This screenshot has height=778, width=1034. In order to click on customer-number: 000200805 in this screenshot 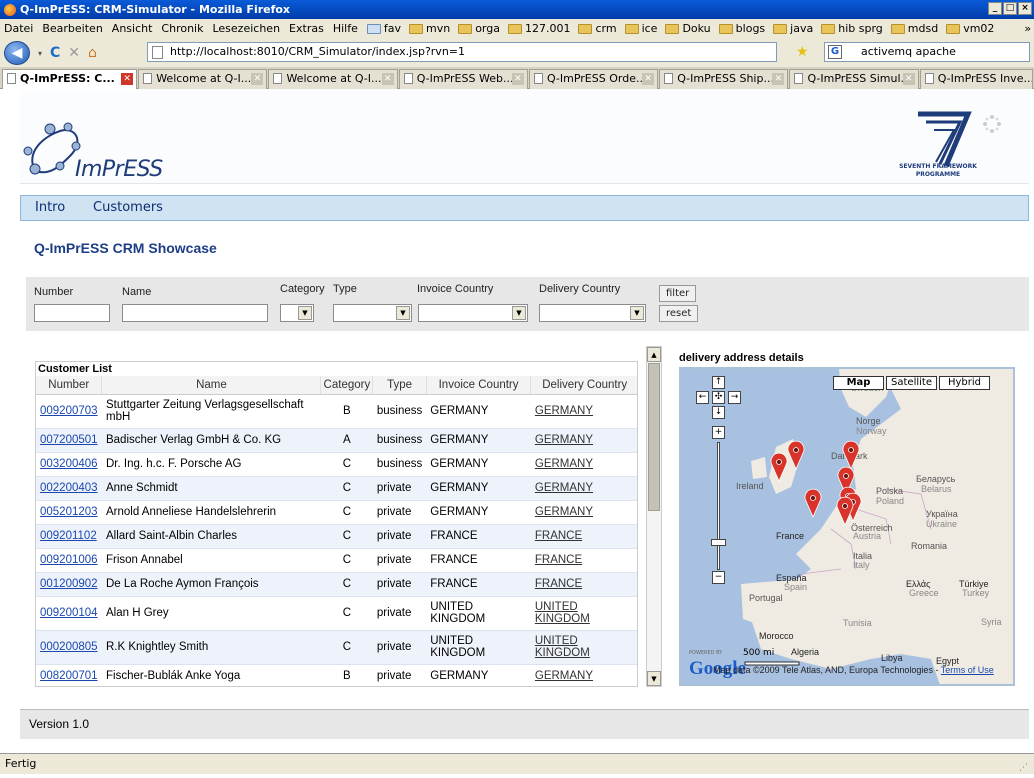, I will do `click(69, 647)`.